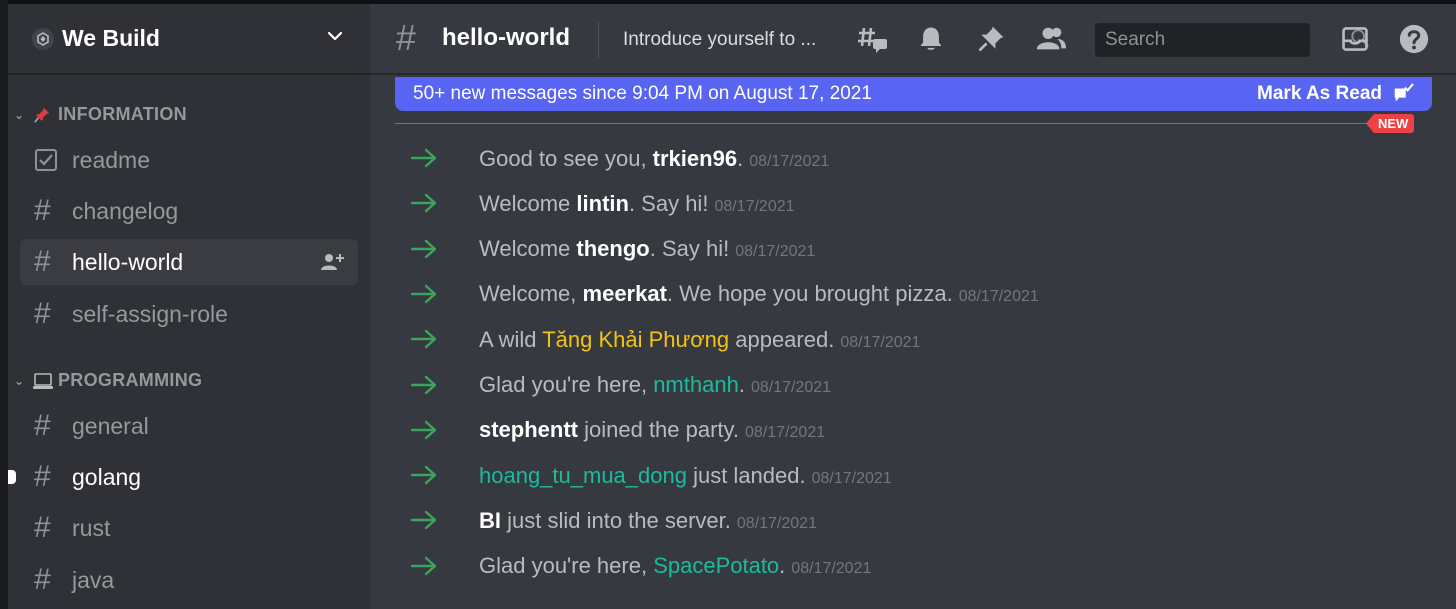 The image size is (1456, 609). I want to click on help-icon, so click(1414, 39).